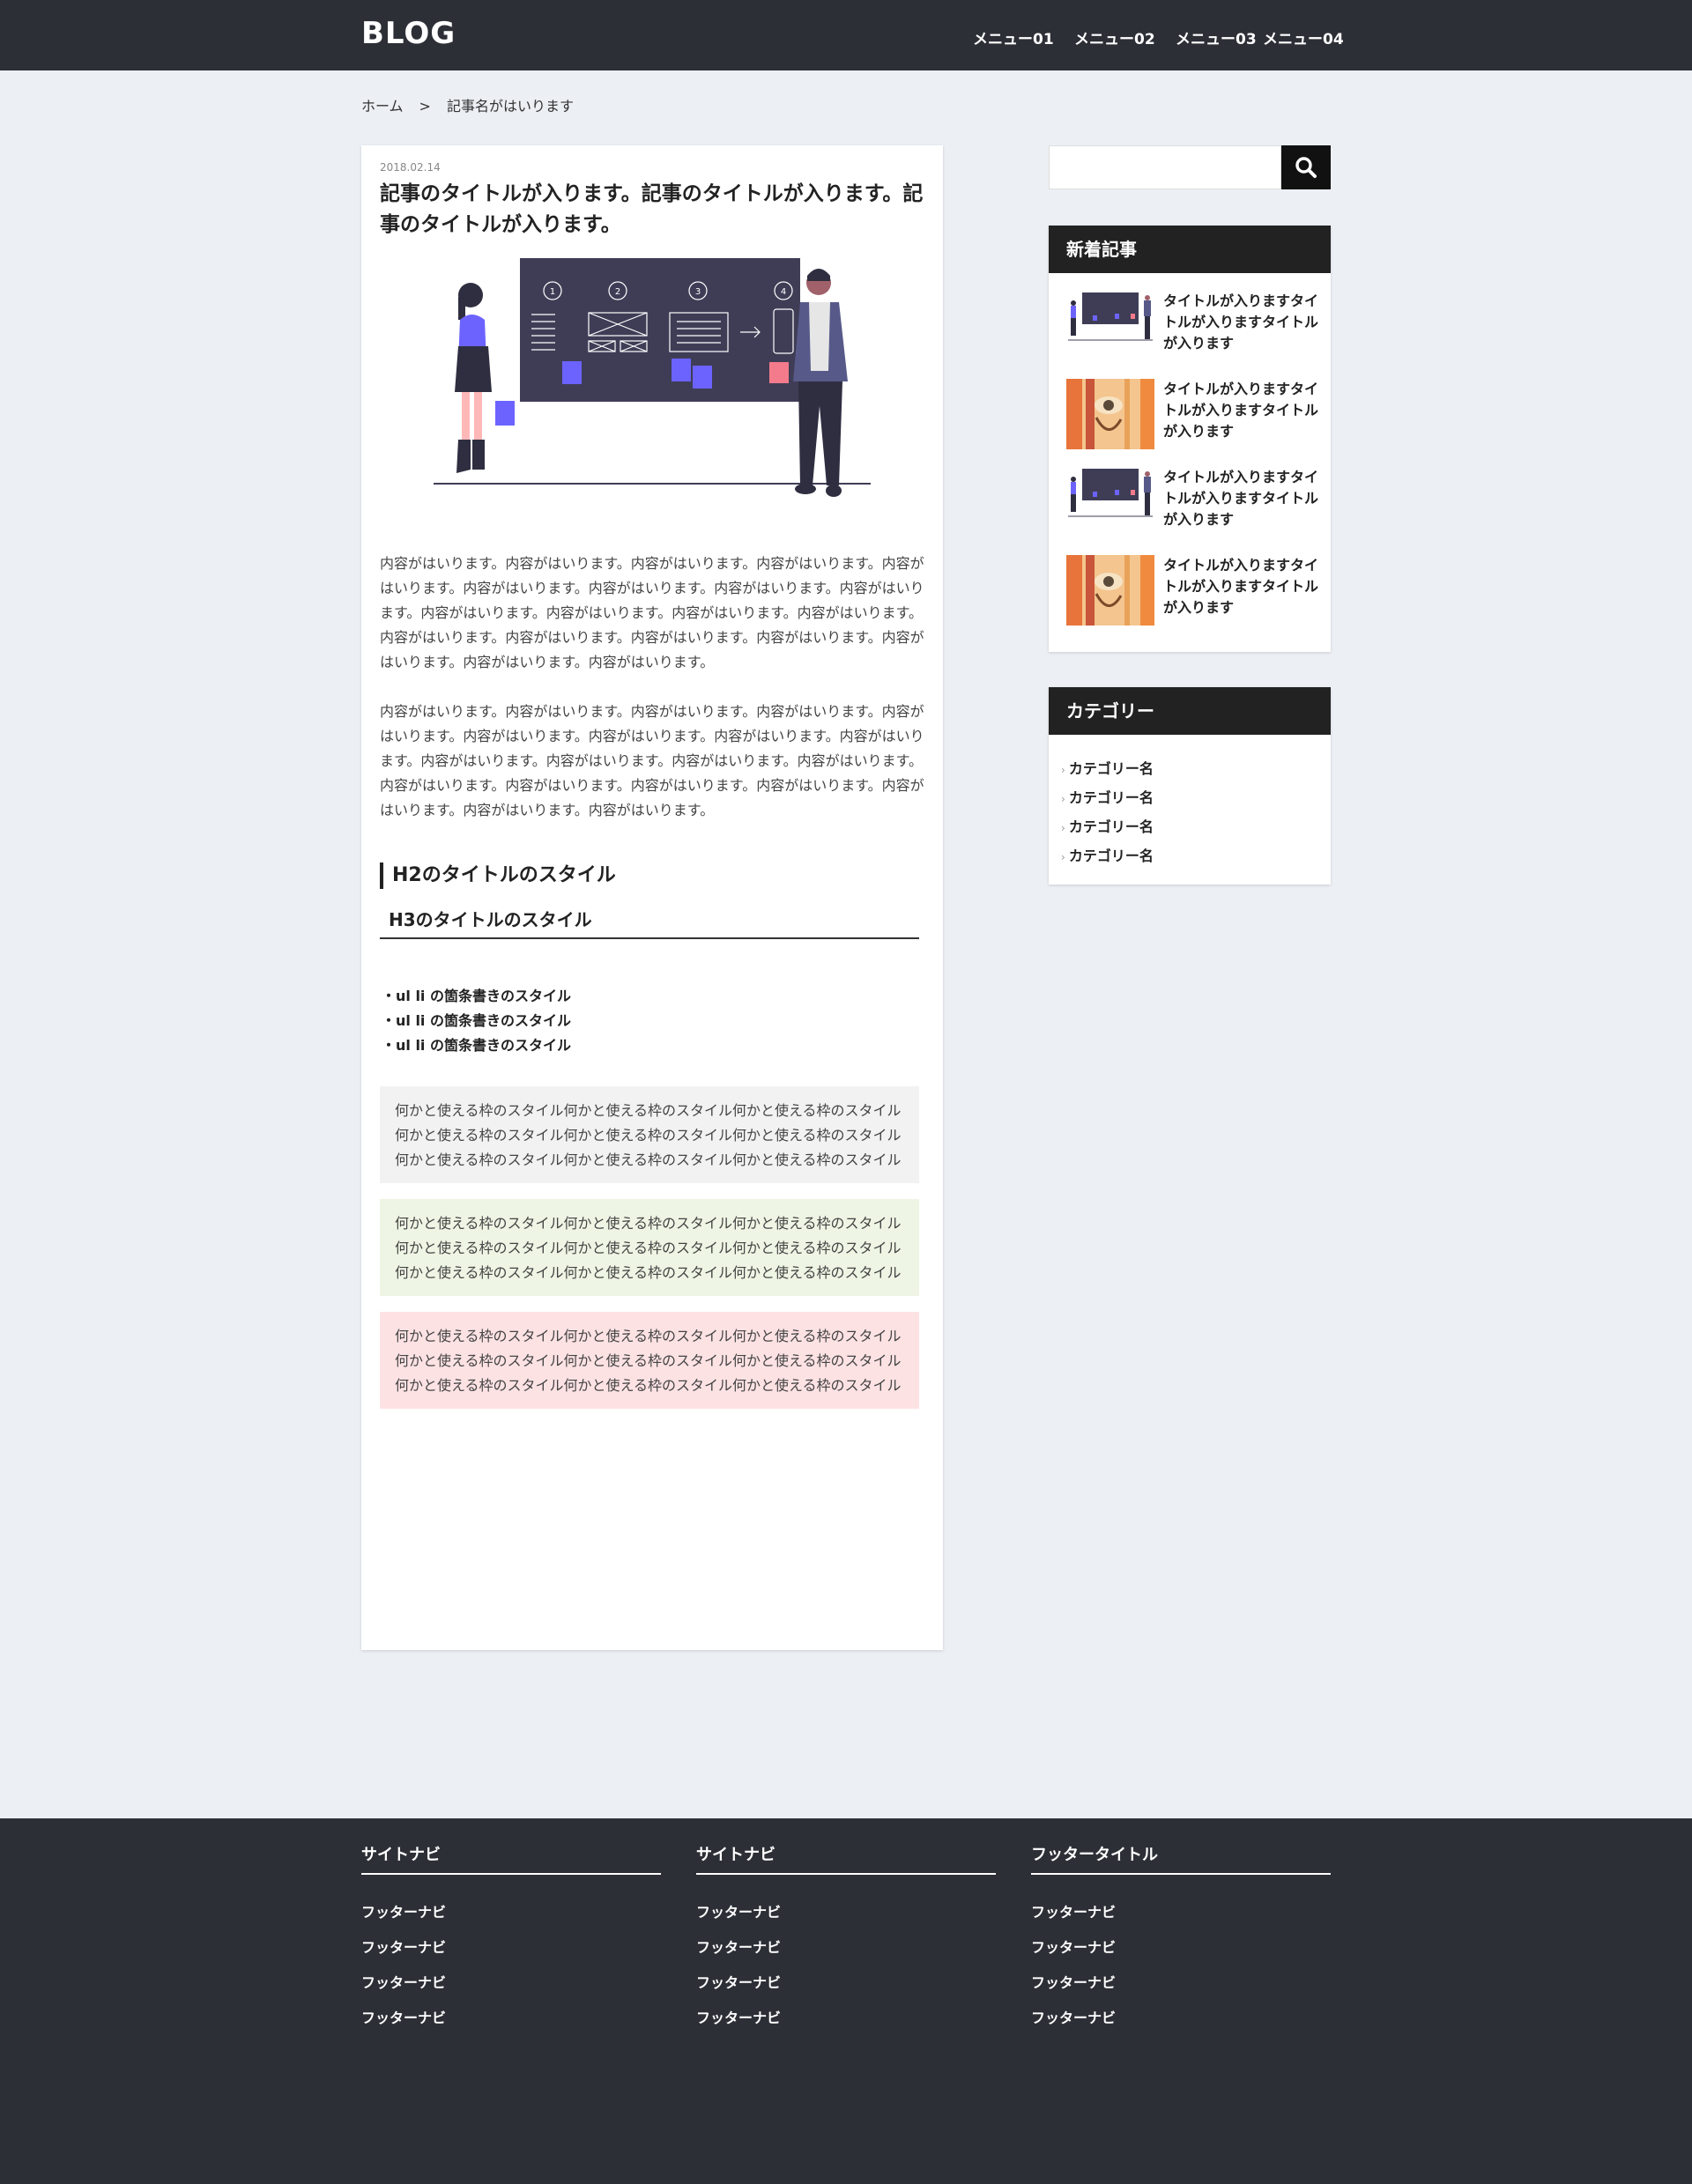 Image resolution: width=1692 pixels, height=2184 pixels. What do you see at coordinates (650, 875) in the screenshot?
I see `article-h2: H2のタイトルのスタイル` at bounding box center [650, 875].